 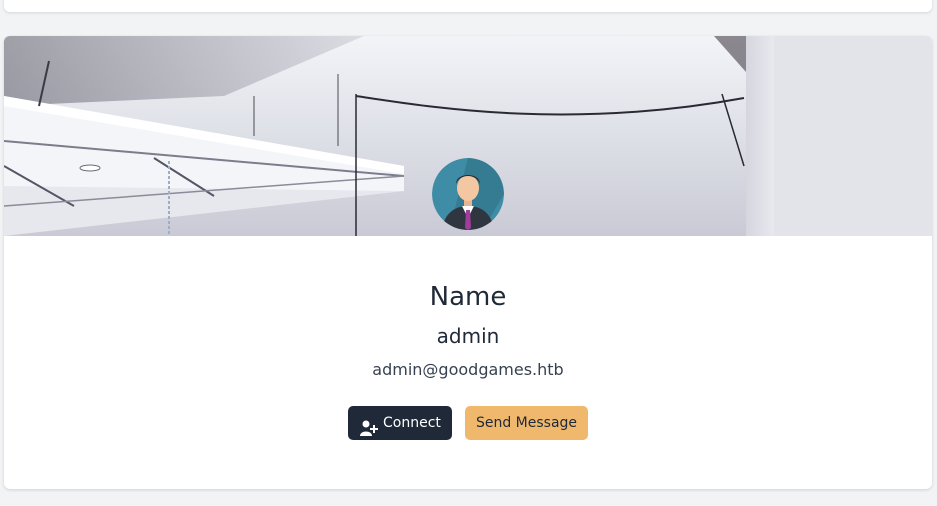 What do you see at coordinates (369, 425) in the screenshot?
I see `user-plus-icon` at bounding box center [369, 425].